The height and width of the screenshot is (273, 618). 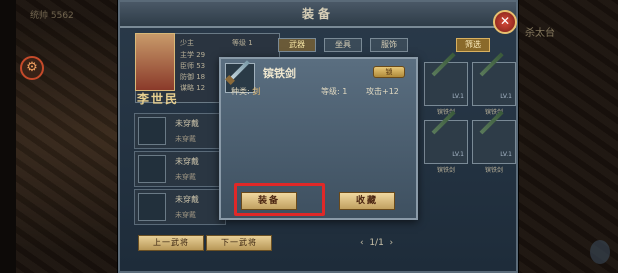 I want to click on prev-hero-button: 上一武将, so click(x=171, y=243).